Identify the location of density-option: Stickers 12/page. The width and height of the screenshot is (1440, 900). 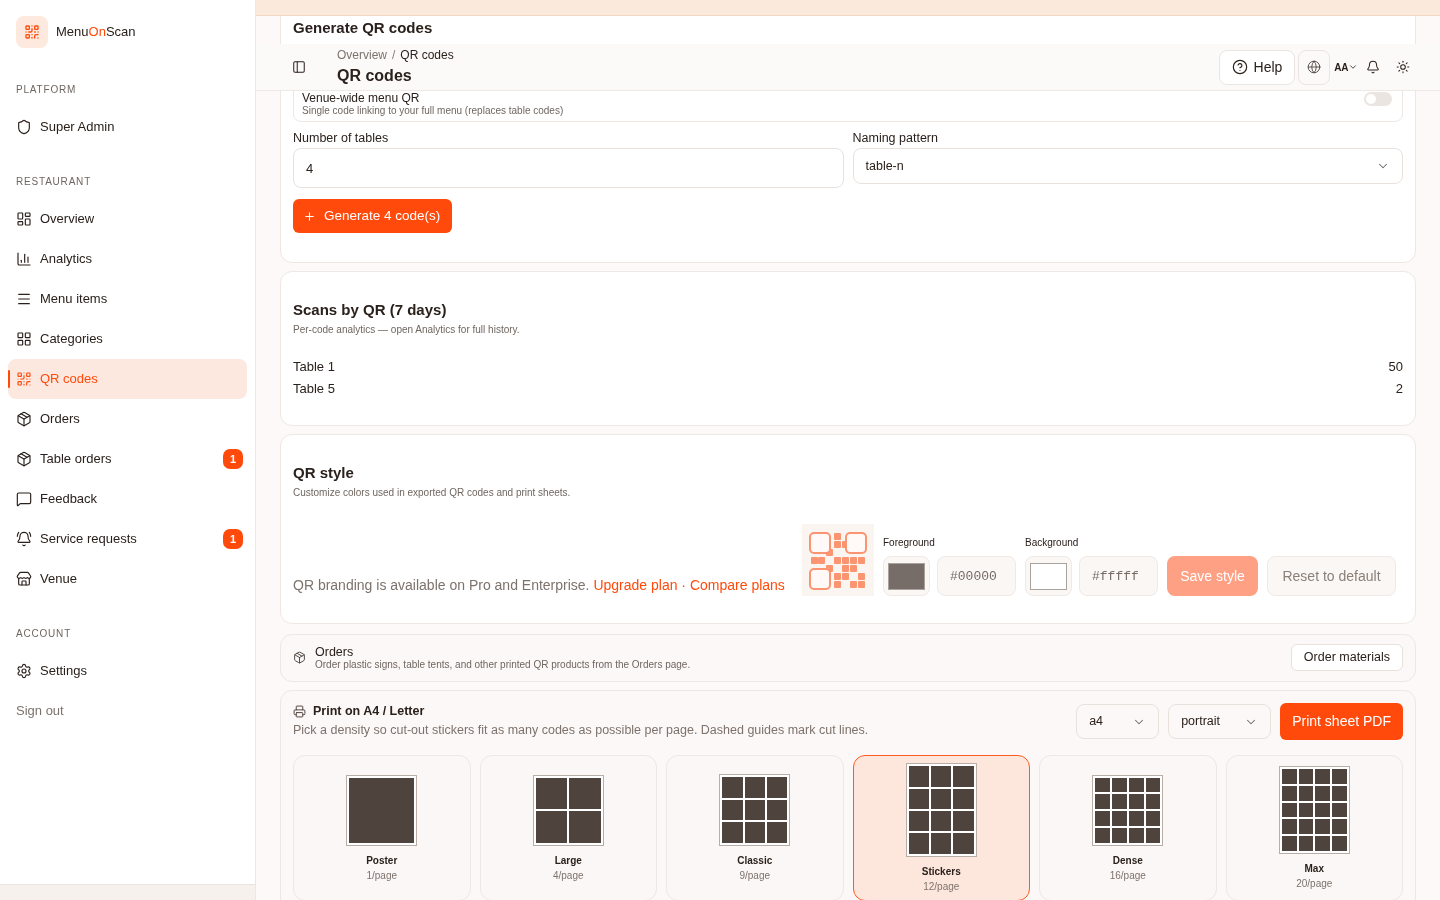
(941, 827).